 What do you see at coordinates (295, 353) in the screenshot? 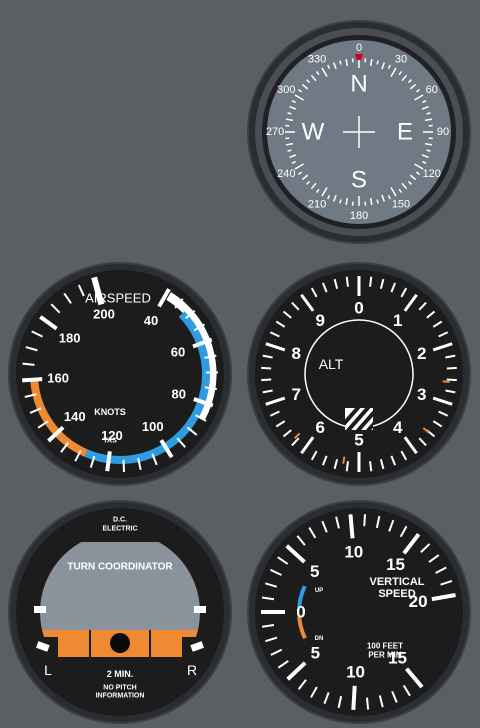
I see `altimeter-number: 8` at bounding box center [295, 353].